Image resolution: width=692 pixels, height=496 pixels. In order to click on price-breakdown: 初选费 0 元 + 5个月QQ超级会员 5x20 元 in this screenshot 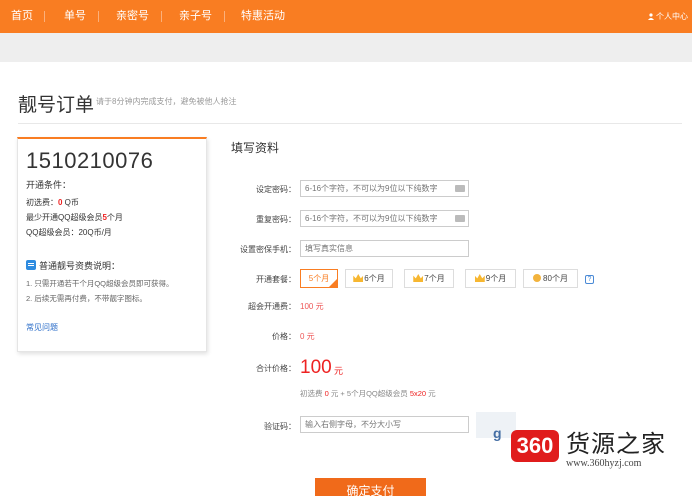, I will do `click(368, 393)`.